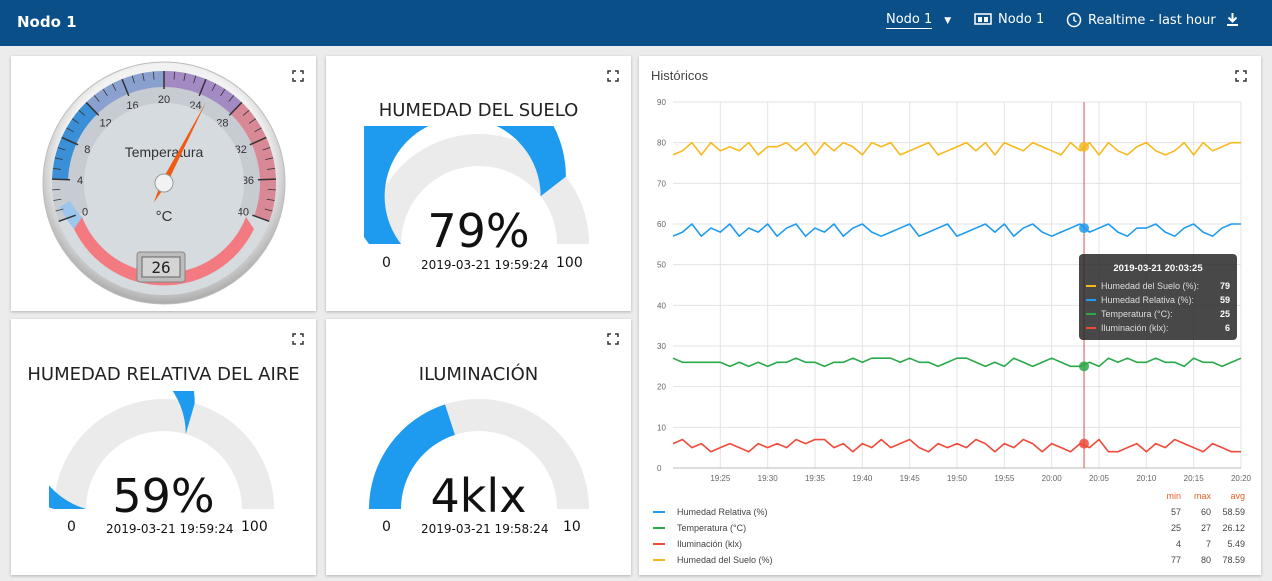  Describe the element at coordinates (948, 20) in the screenshot. I see `chevron-down-icon: ▼` at that location.